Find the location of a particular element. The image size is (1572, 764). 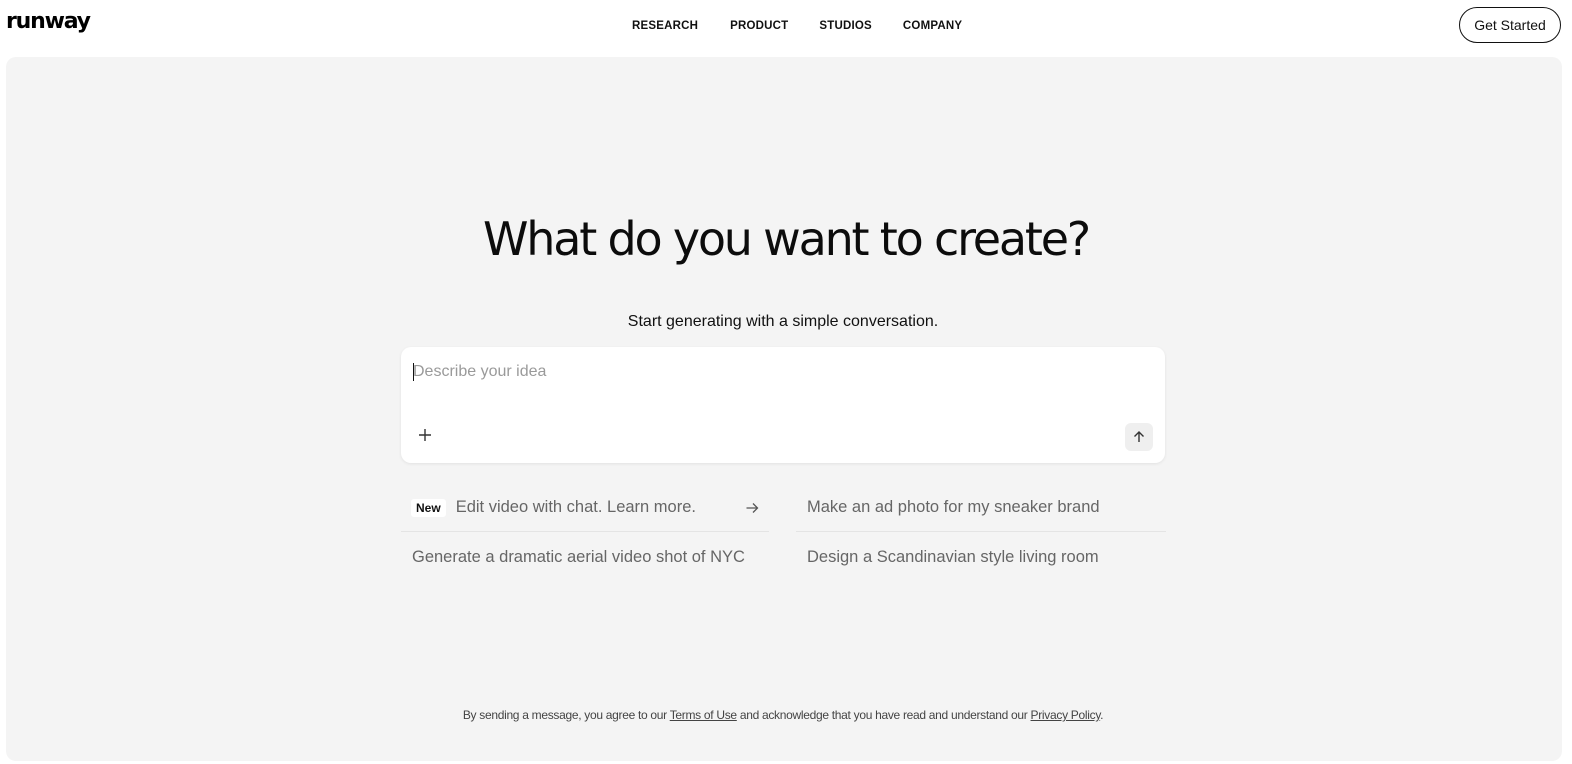

send-button is located at coordinates (1139, 437).